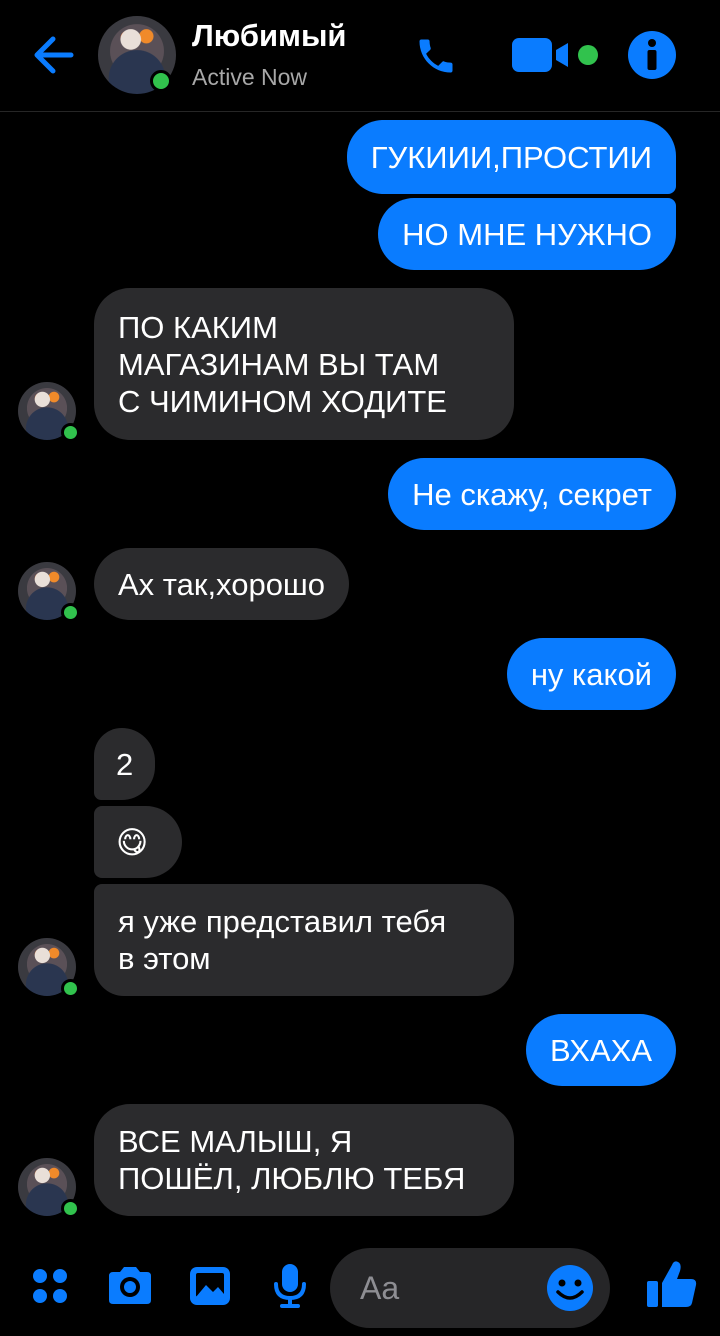  I want to click on voice-button, so click(290, 1286).